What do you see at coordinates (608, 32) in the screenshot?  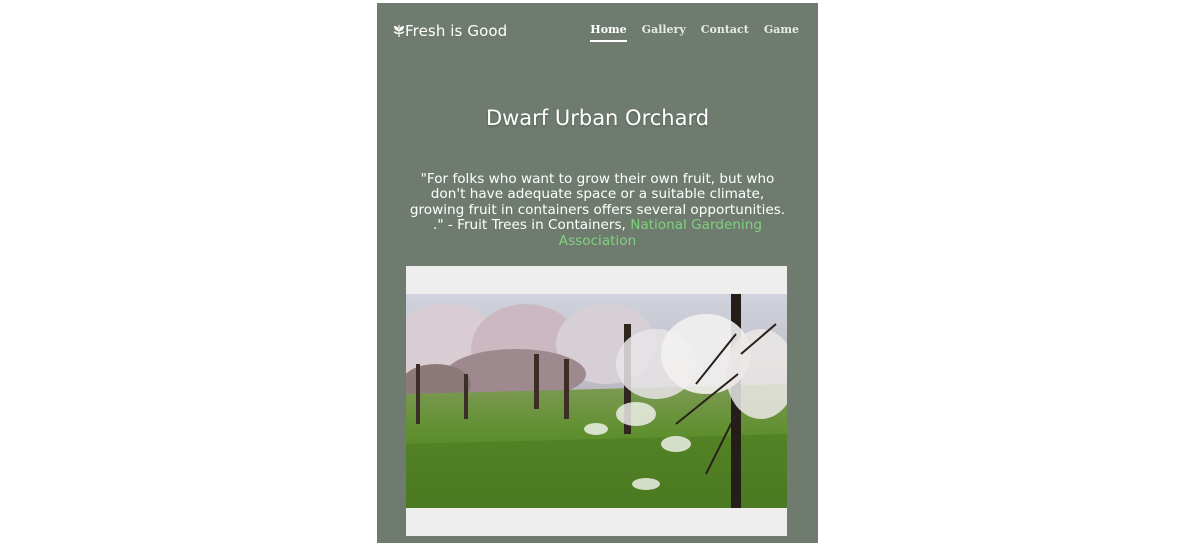 I see `nav-home: Home` at bounding box center [608, 32].